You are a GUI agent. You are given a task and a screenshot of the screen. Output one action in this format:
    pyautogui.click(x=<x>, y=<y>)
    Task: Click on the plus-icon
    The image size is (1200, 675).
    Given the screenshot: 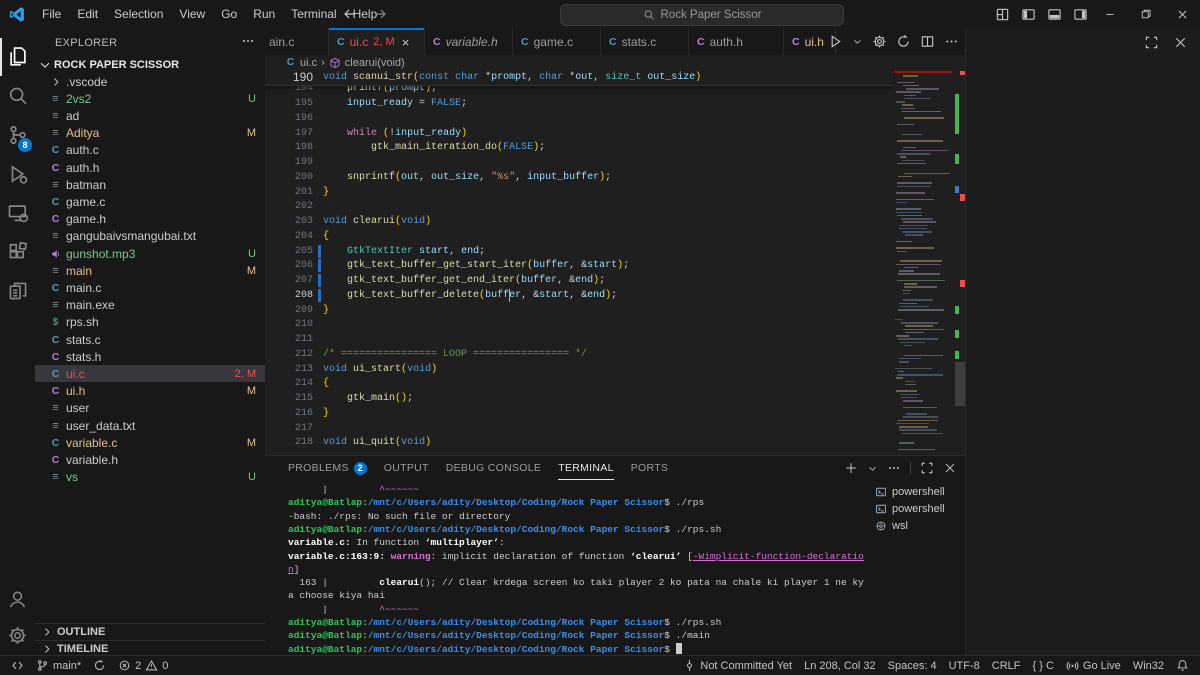 What is the action you would take?
    pyautogui.click(x=851, y=468)
    